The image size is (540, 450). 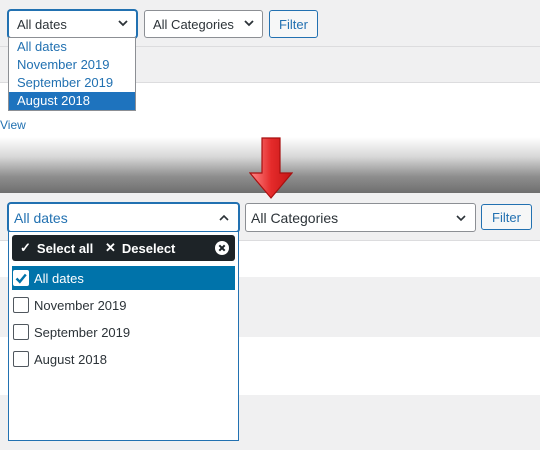 I want to click on checkmark-icon, so click(x=21, y=278).